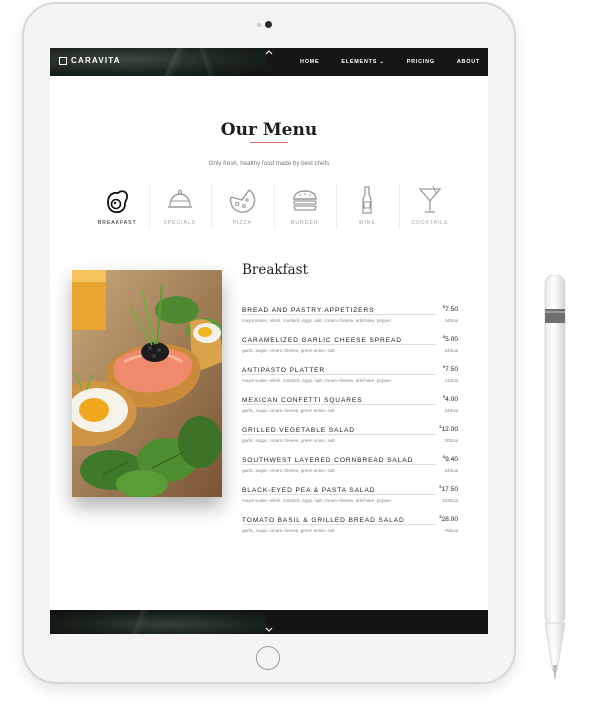  What do you see at coordinates (269, 622) in the screenshot?
I see `footer-photo-bar` at bounding box center [269, 622].